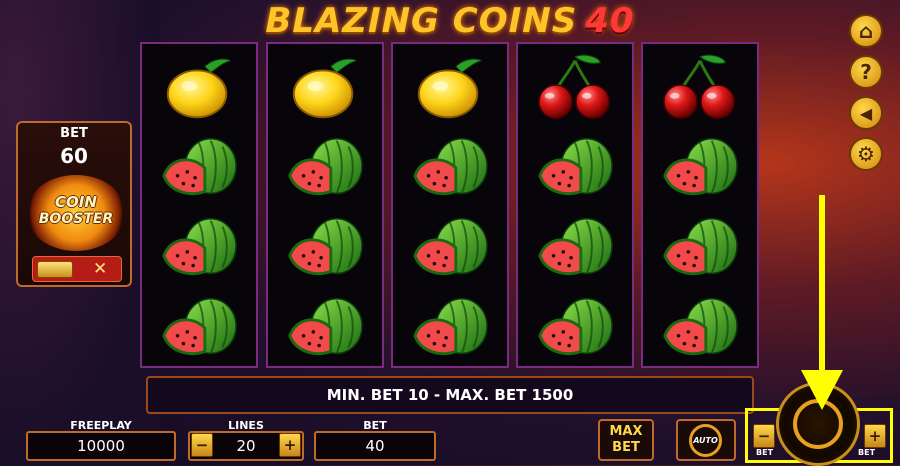  What do you see at coordinates (875, 436) in the screenshot?
I see `spin-bet-plus-button: +` at bounding box center [875, 436].